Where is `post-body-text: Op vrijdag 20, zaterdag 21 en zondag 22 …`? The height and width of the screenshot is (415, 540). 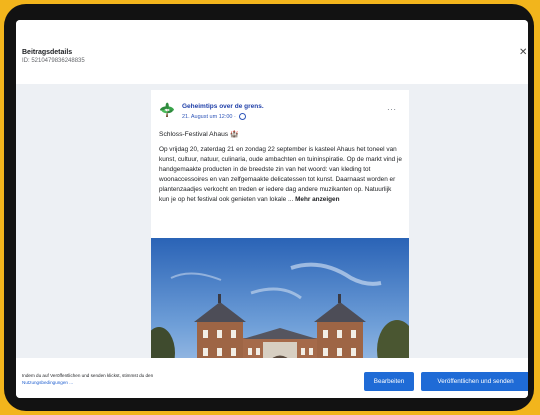
post-body-text: Op vrijdag 20, zaterdag 21 en zondag 22 … is located at coordinates (280, 174).